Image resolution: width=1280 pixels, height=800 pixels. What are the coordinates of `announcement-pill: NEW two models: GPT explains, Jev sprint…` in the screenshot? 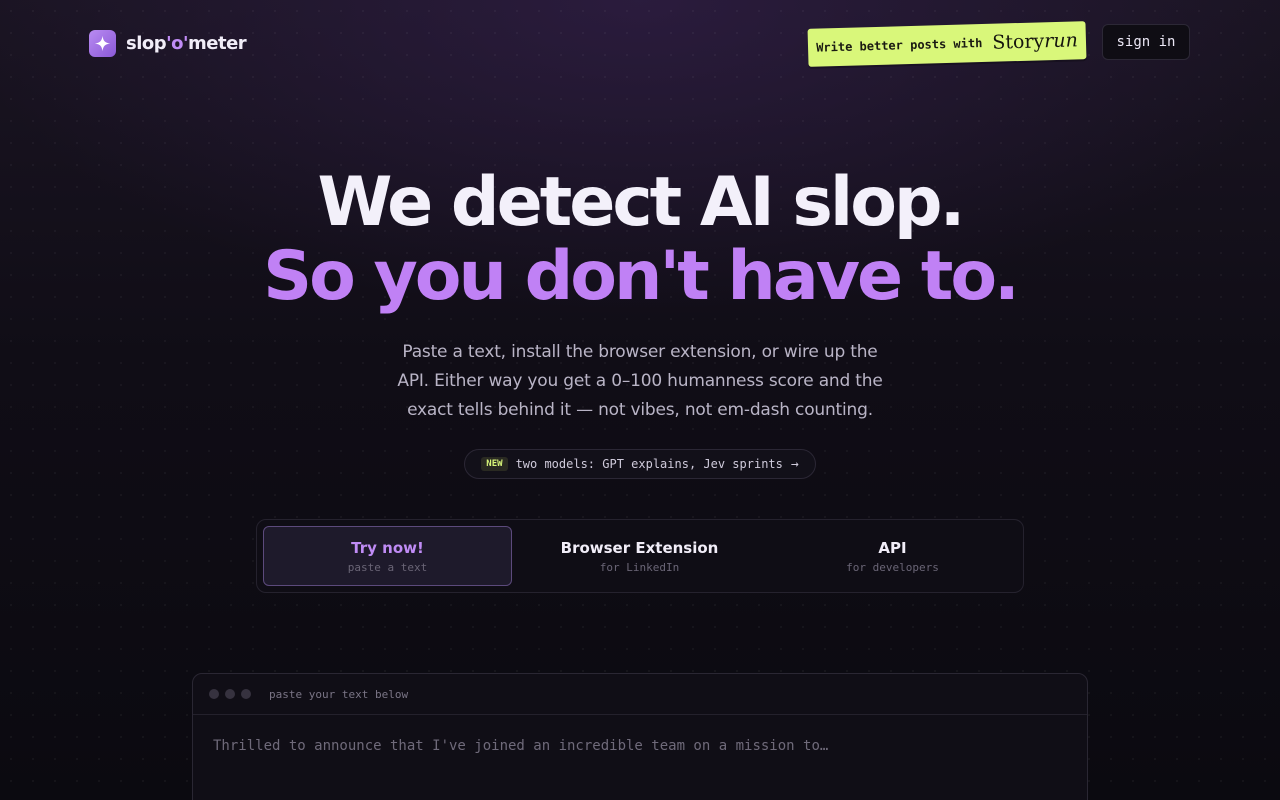 It's located at (640, 464).